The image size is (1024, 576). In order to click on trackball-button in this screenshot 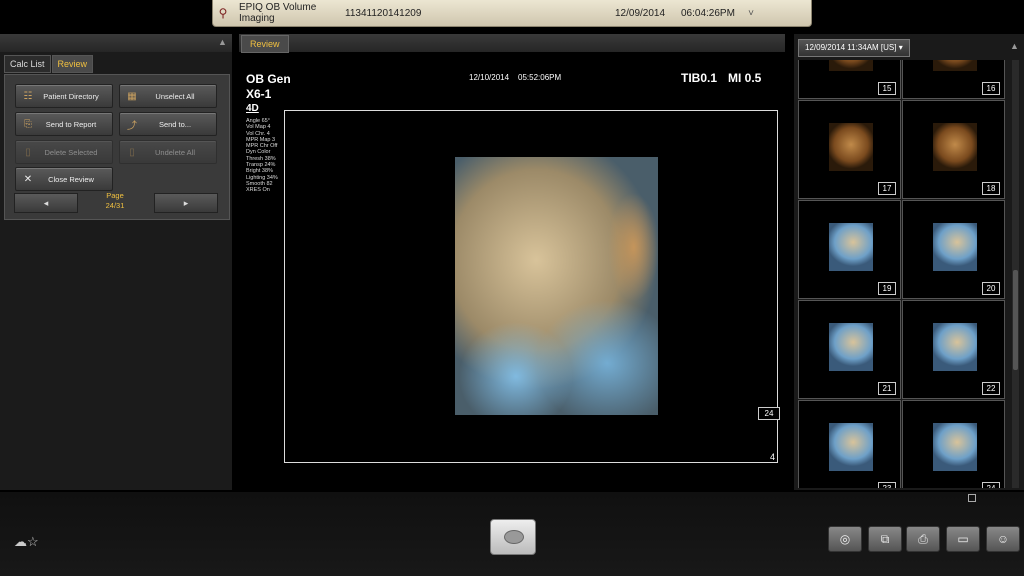, I will do `click(513, 537)`.